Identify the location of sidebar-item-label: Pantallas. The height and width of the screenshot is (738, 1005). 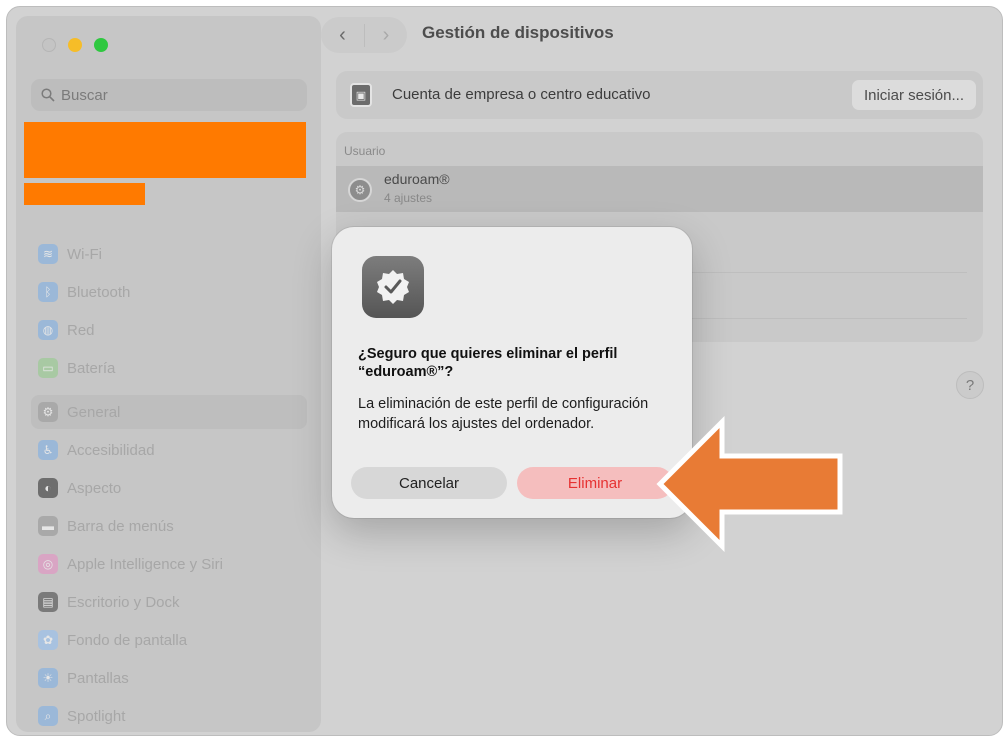
(98, 678).